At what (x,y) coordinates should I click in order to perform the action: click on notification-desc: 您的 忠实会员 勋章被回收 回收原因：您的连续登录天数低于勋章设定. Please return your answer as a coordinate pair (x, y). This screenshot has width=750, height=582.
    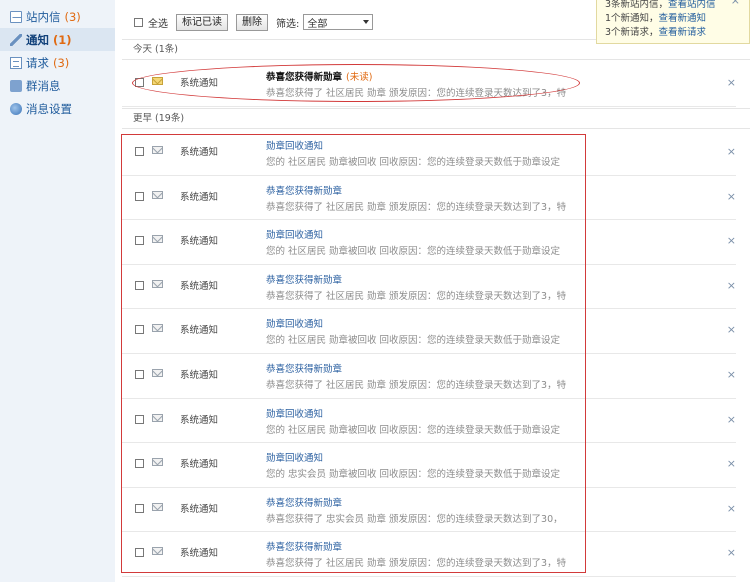
    Looking at the image, I should click on (413, 475).